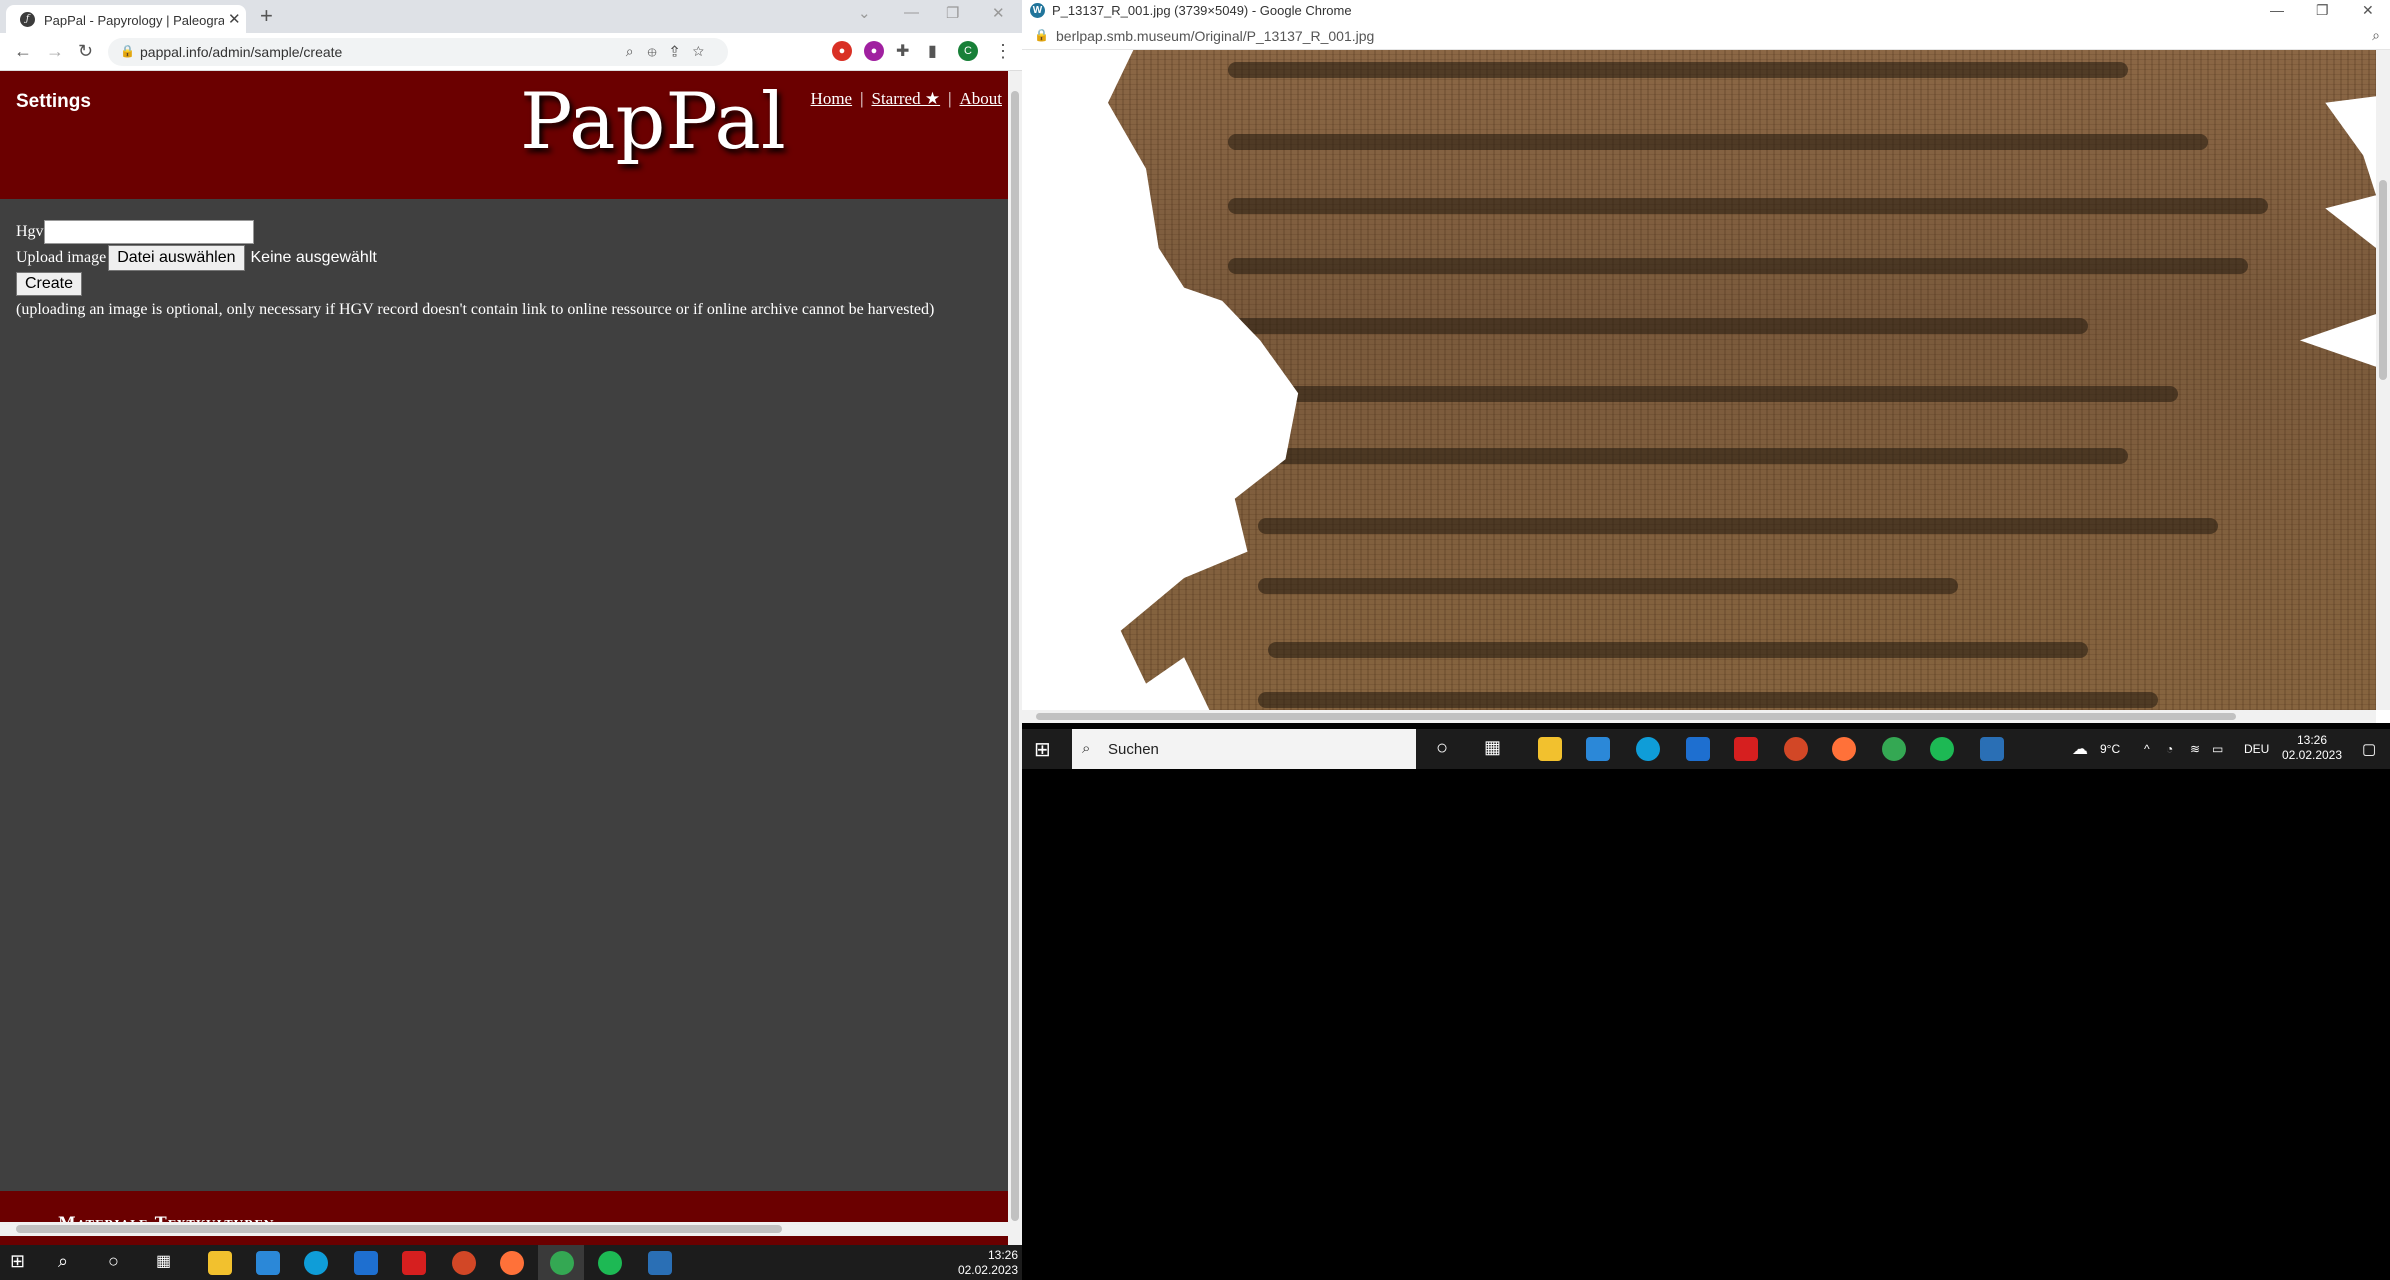 This screenshot has width=2390, height=1280. Describe the element at coordinates (85, 51) in the screenshot. I see `reload-icon: ↻` at that location.